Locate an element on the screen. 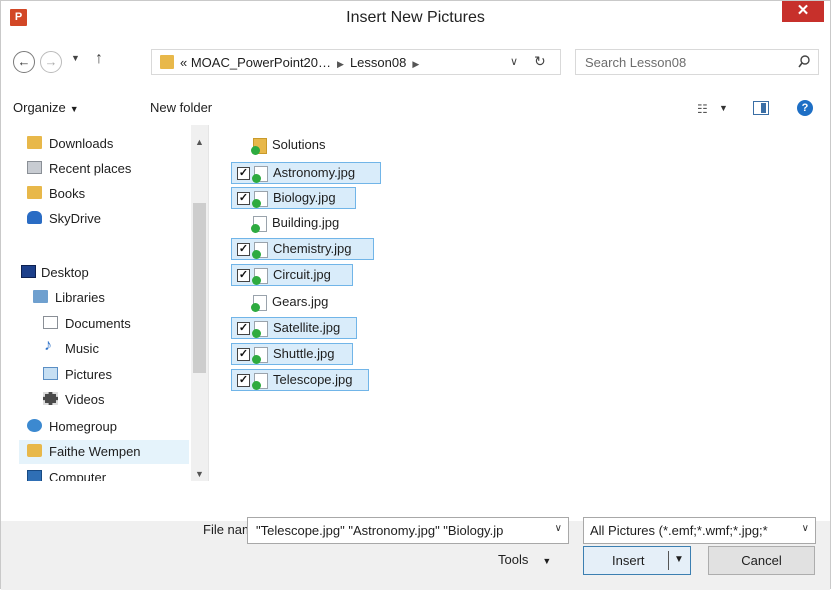  help-icon: ? is located at coordinates (805, 108).